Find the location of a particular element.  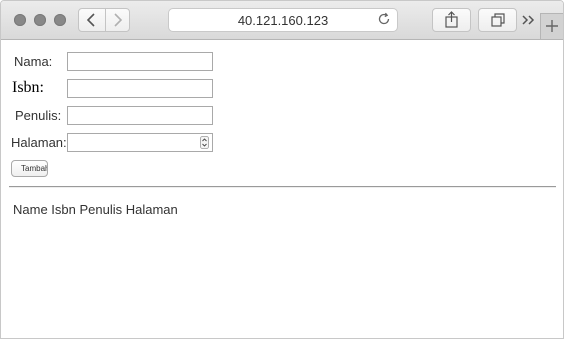

browser-toolbar: 40.121.160.123 is located at coordinates (282, 20).